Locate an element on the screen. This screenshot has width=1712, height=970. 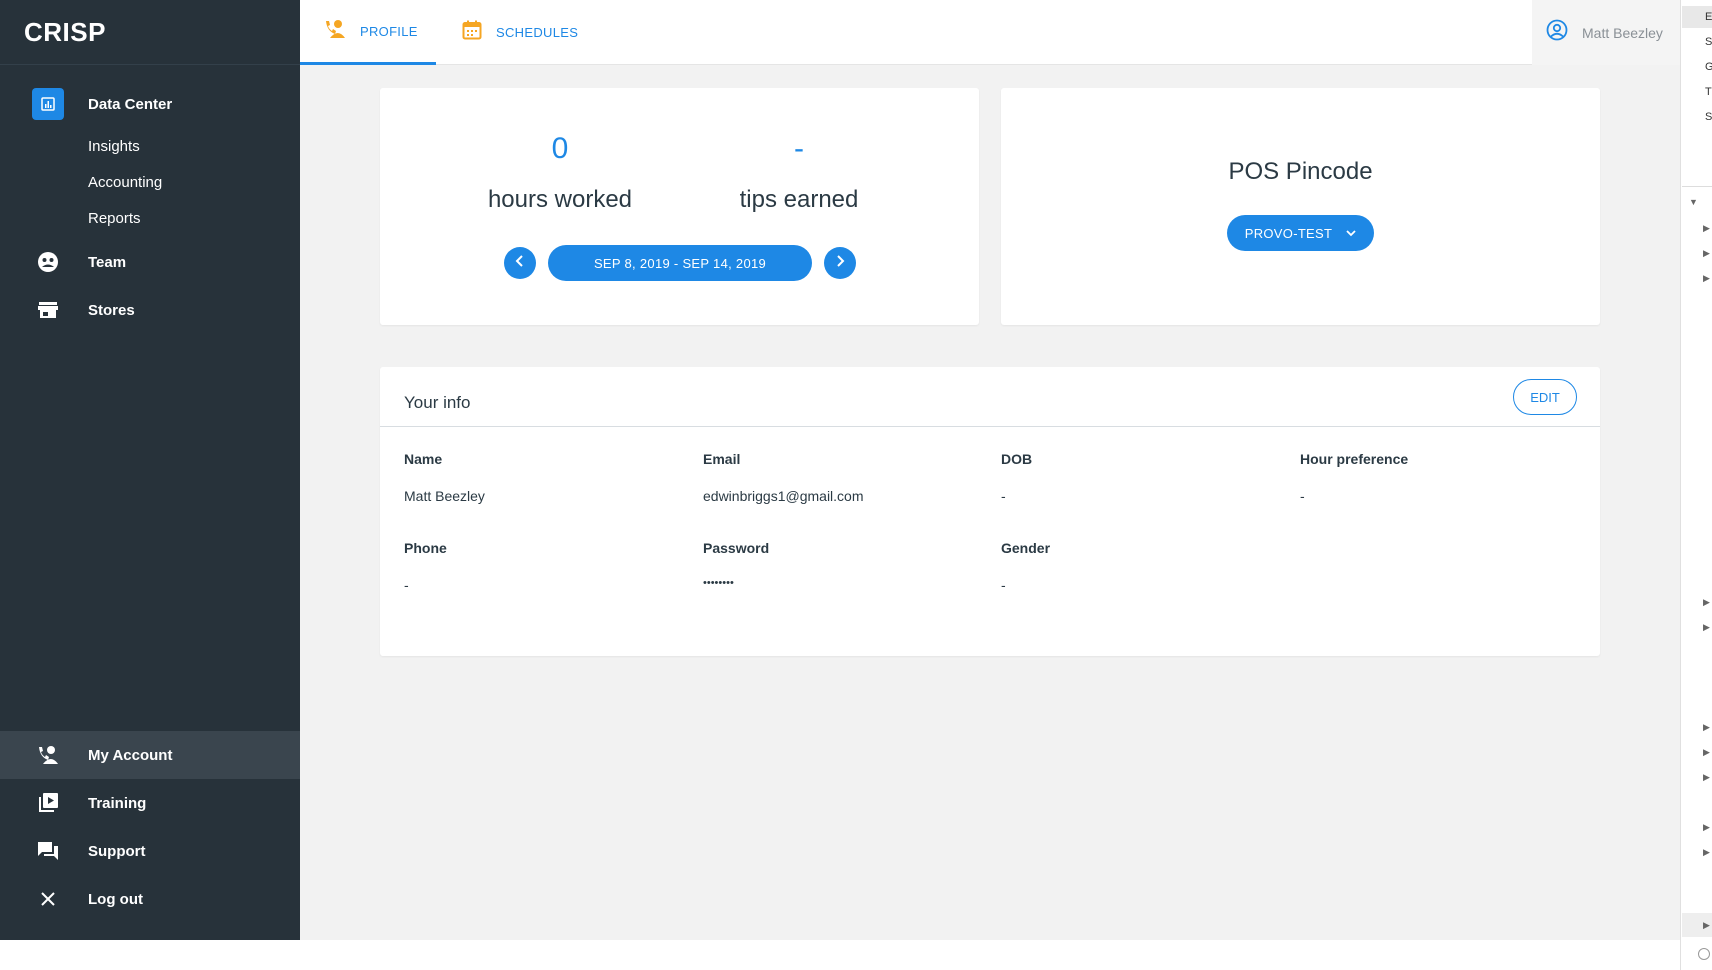
sidebar-item-data-center: Data Center is located at coordinates (150, 104).